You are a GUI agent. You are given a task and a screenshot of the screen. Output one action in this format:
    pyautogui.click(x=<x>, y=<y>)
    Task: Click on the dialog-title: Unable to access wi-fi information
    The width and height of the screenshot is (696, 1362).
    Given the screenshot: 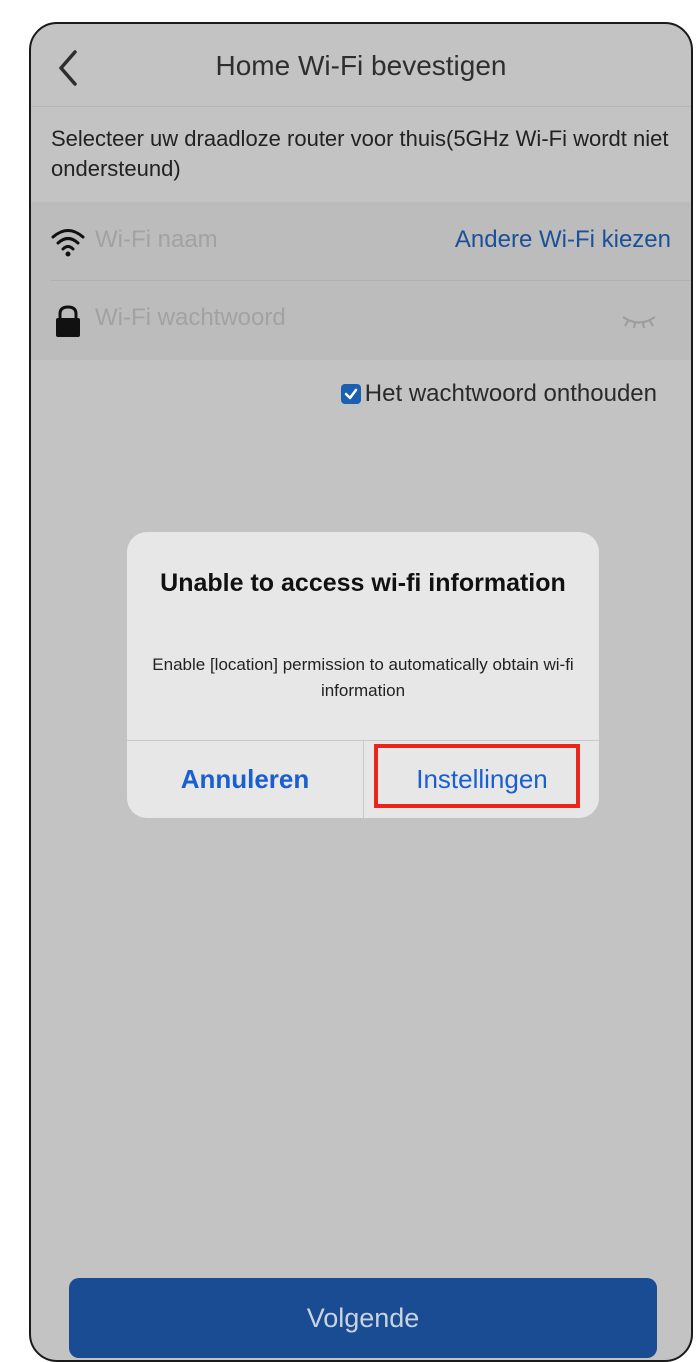 What is the action you would take?
    pyautogui.click(x=363, y=583)
    